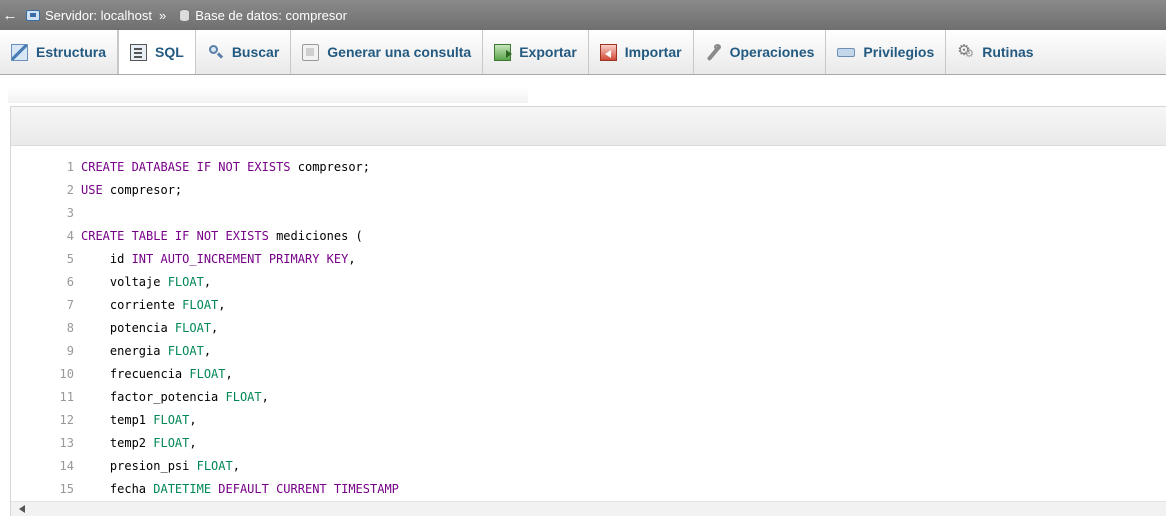 This screenshot has width=1166, height=525. I want to click on sql-type: DATETIME, so click(182, 487).